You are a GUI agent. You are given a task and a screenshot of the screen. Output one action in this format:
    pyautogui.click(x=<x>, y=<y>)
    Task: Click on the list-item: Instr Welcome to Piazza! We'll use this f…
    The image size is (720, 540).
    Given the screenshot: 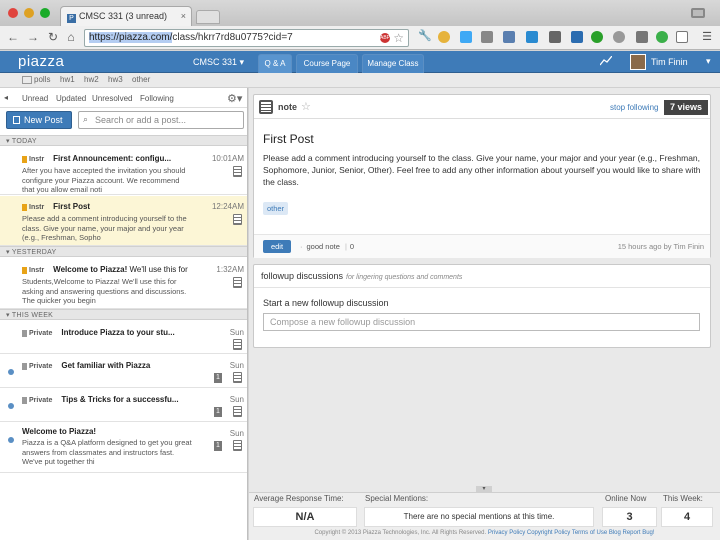 What is the action you would take?
    pyautogui.click(x=123, y=284)
    